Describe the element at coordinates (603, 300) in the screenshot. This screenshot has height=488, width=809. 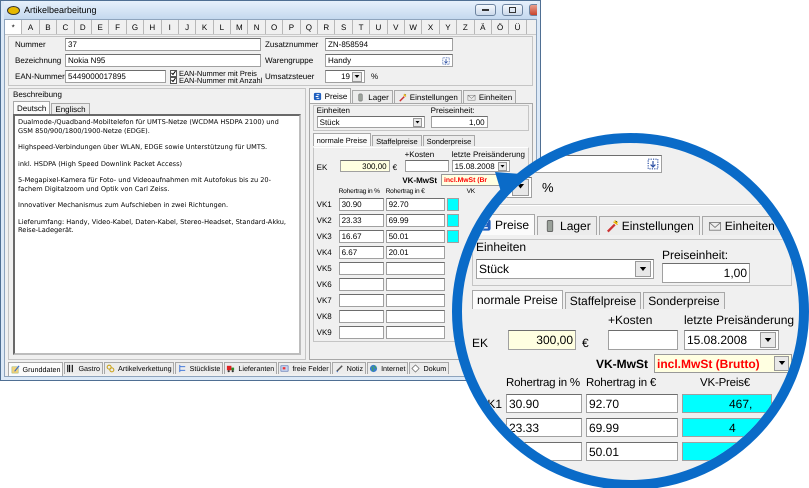
I see `price-tab: Staffelpreise` at that location.